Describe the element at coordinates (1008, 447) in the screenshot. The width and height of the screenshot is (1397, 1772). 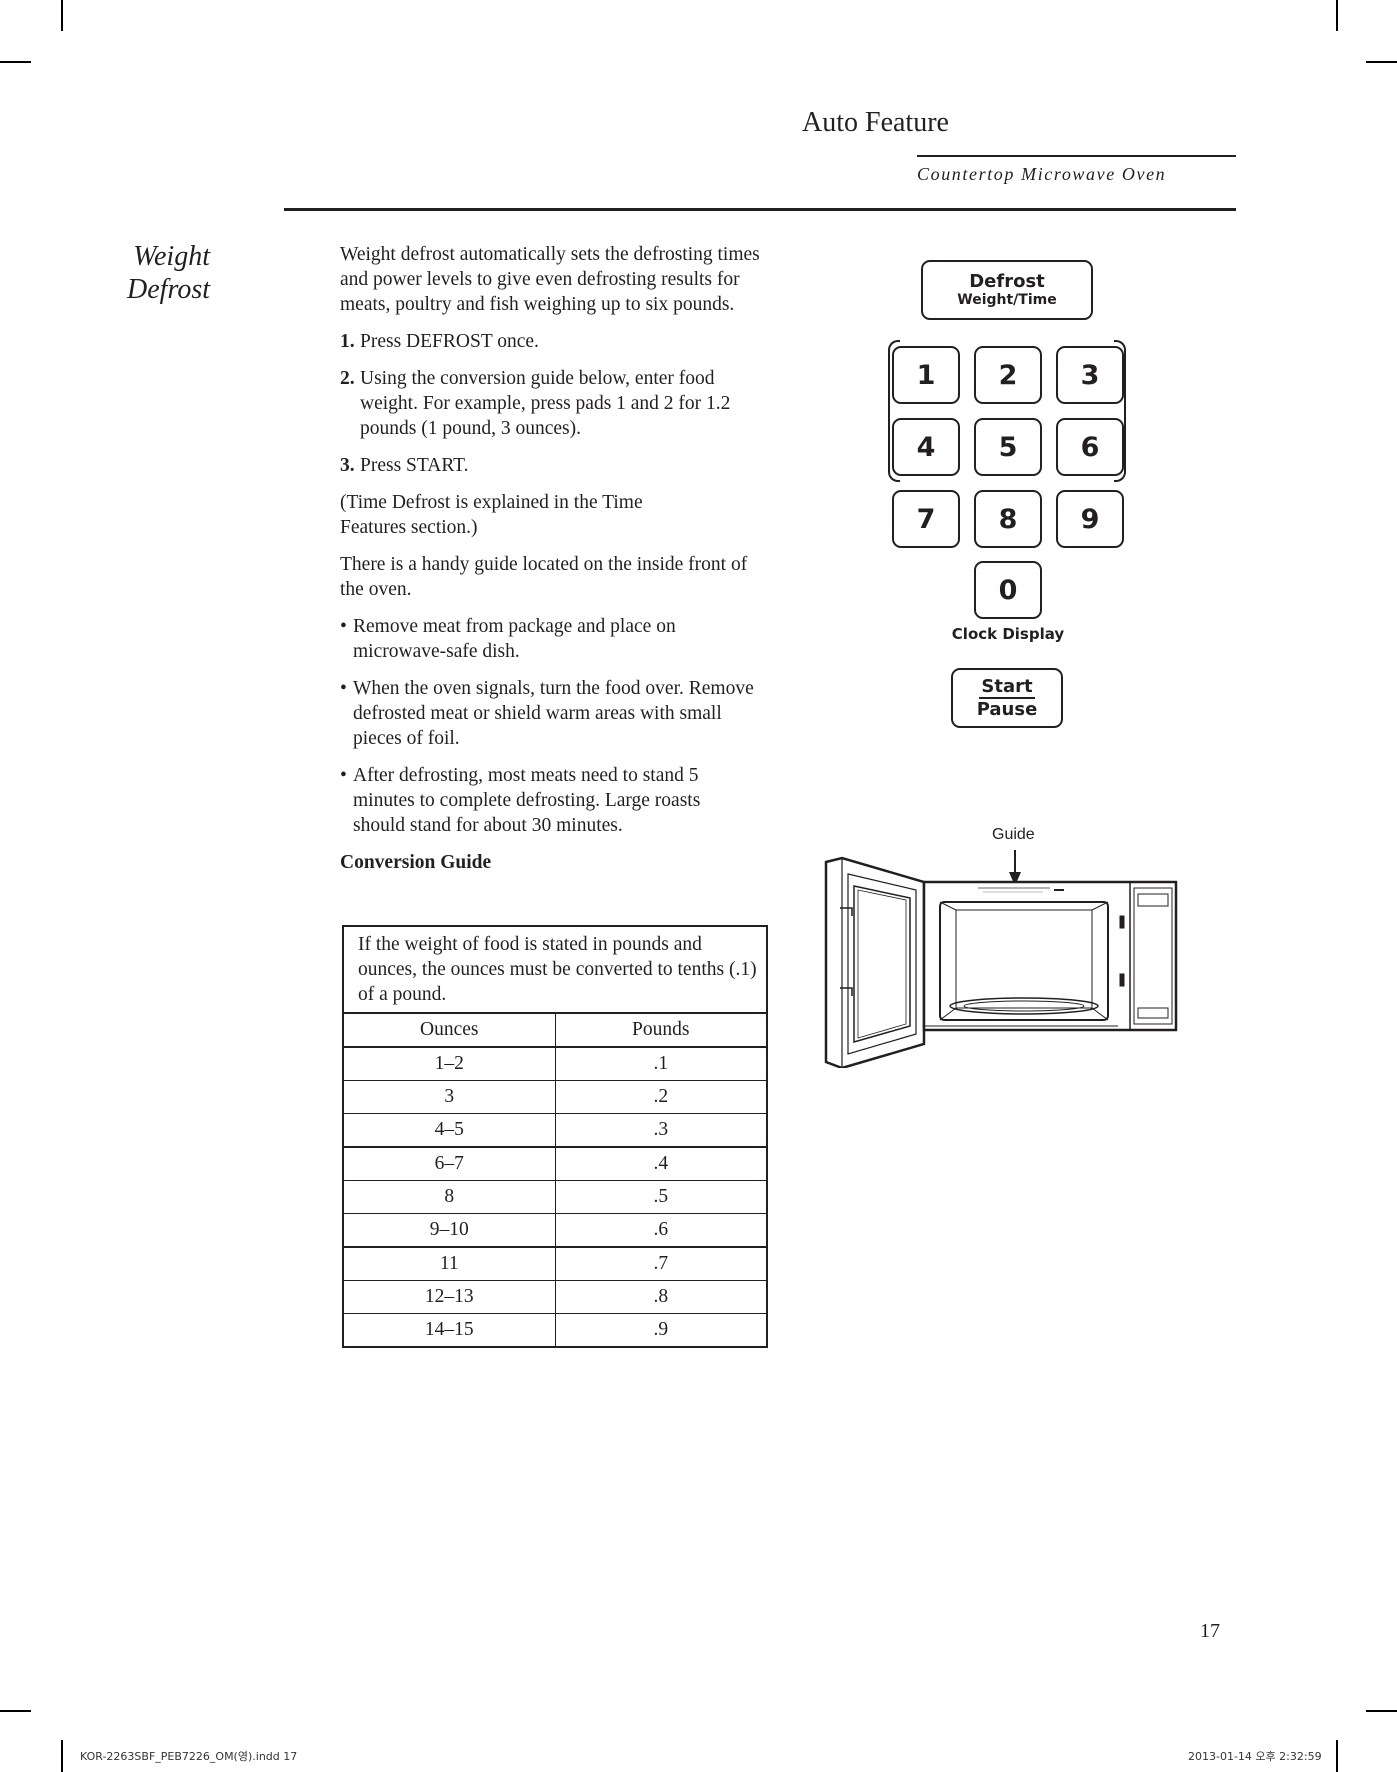
I see `number-key-5: 5` at that location.